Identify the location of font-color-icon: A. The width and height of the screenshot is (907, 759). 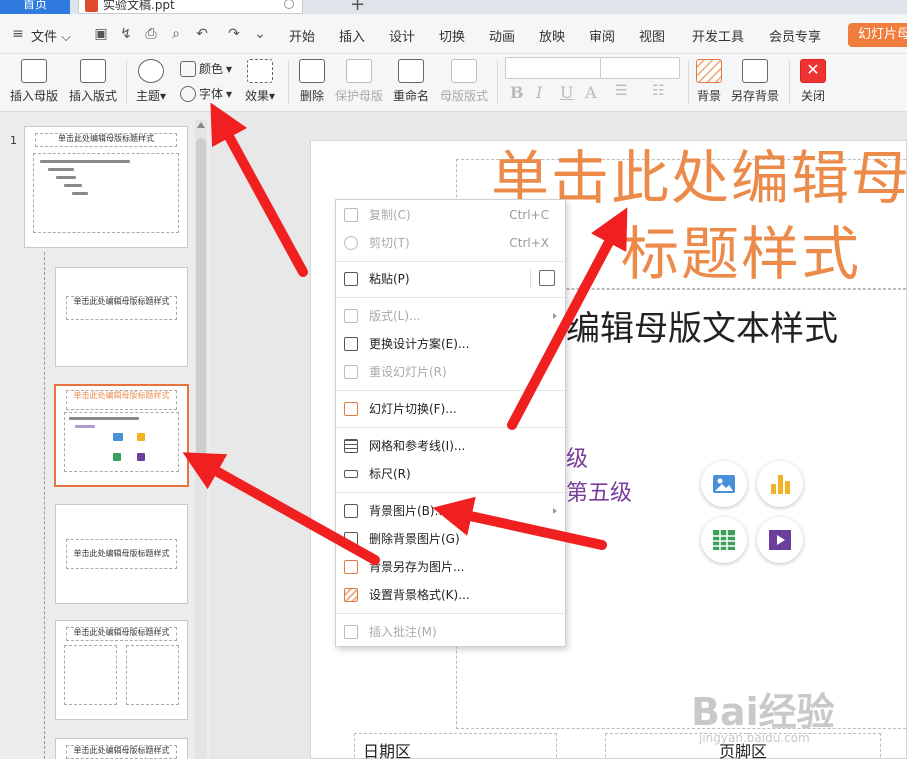
(591, 92).